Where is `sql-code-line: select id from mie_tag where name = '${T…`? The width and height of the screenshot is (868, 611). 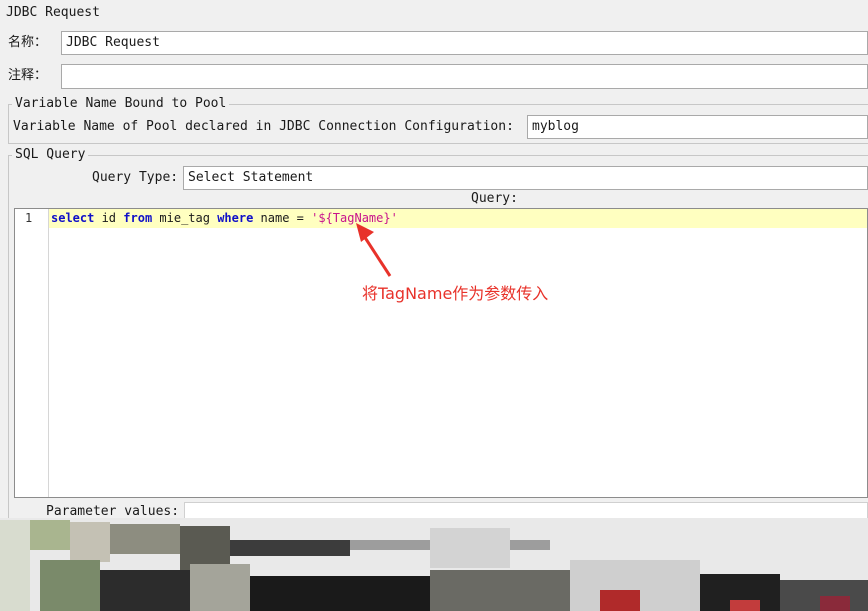 sql-code-line: select id from mie_tag where name = '${T… is located at coordinates (224, 218).